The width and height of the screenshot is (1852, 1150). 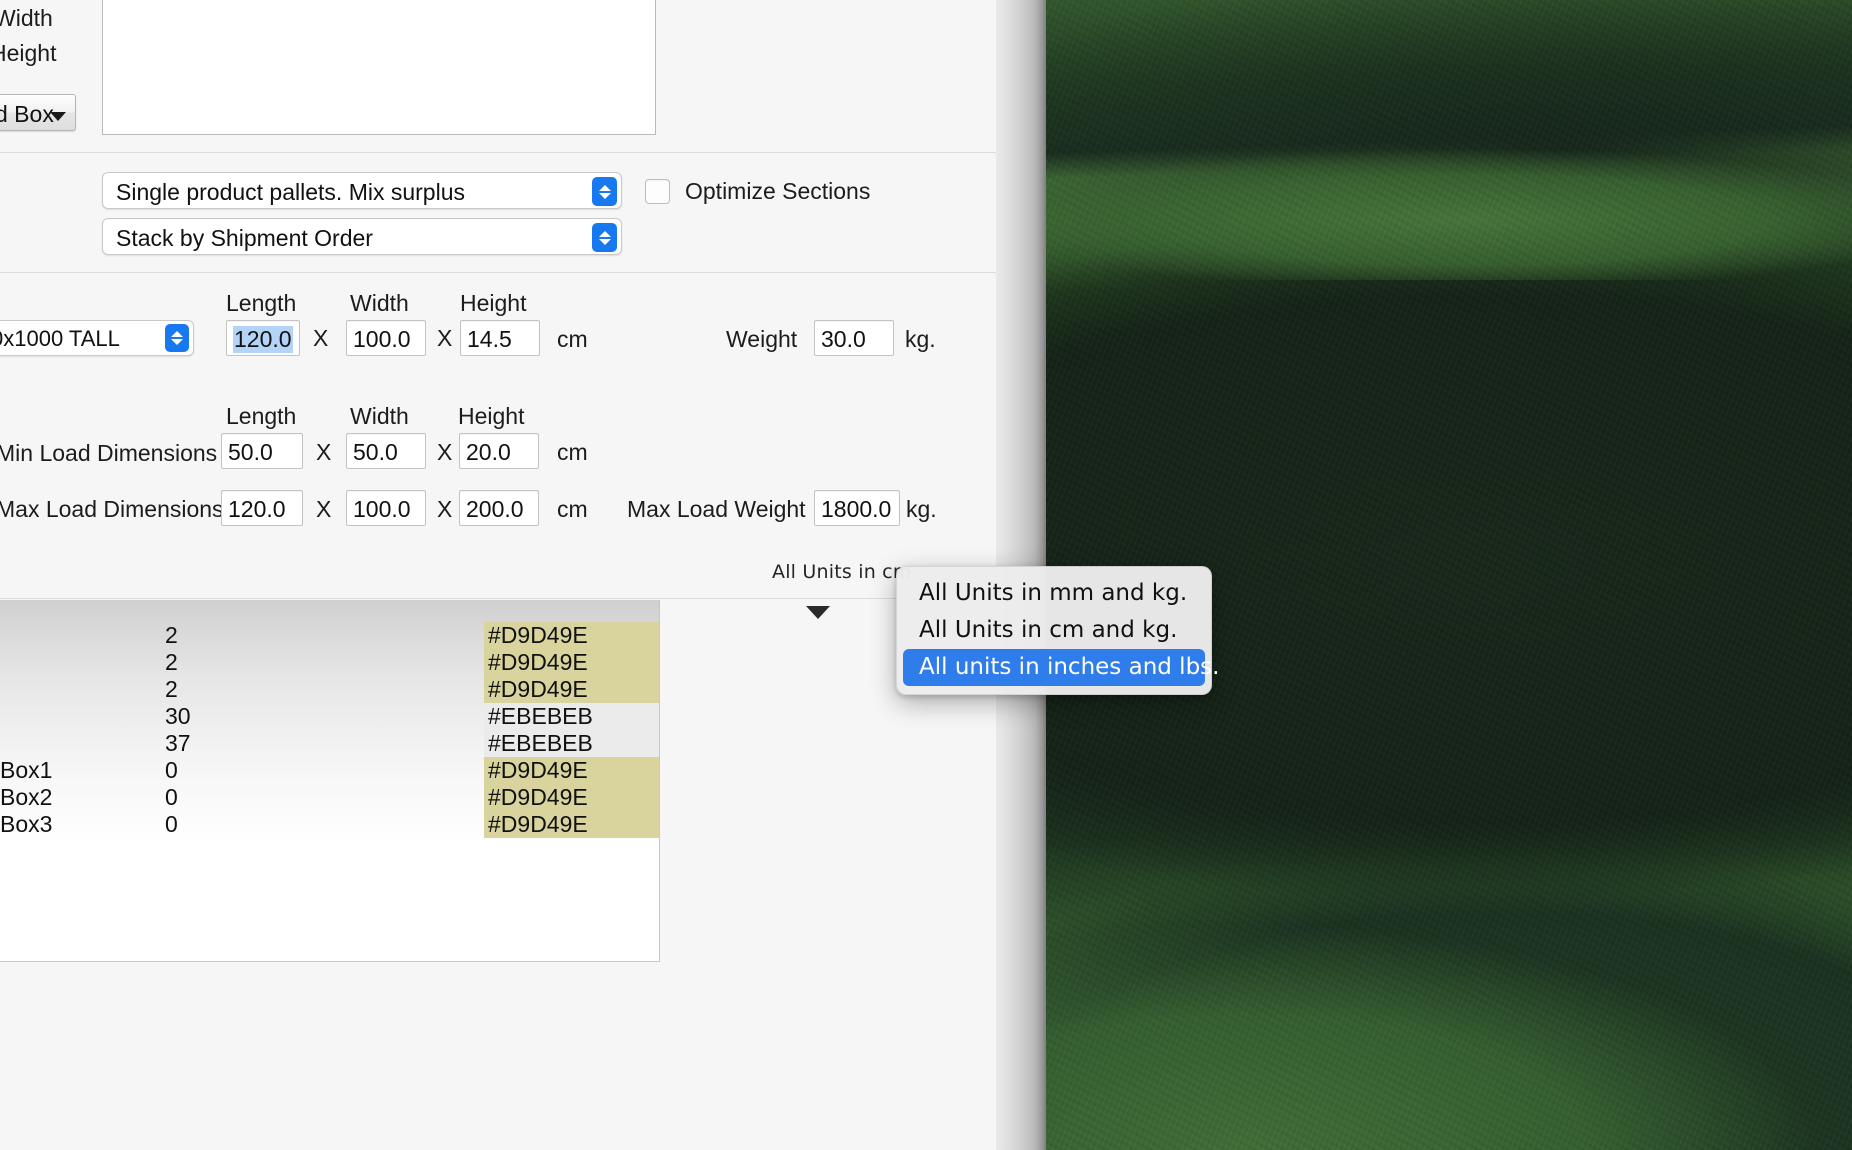 What do you see at coordinates (26, 18) in the screenshot?
I see `width-label: Width` at bounding box center [26, 18].